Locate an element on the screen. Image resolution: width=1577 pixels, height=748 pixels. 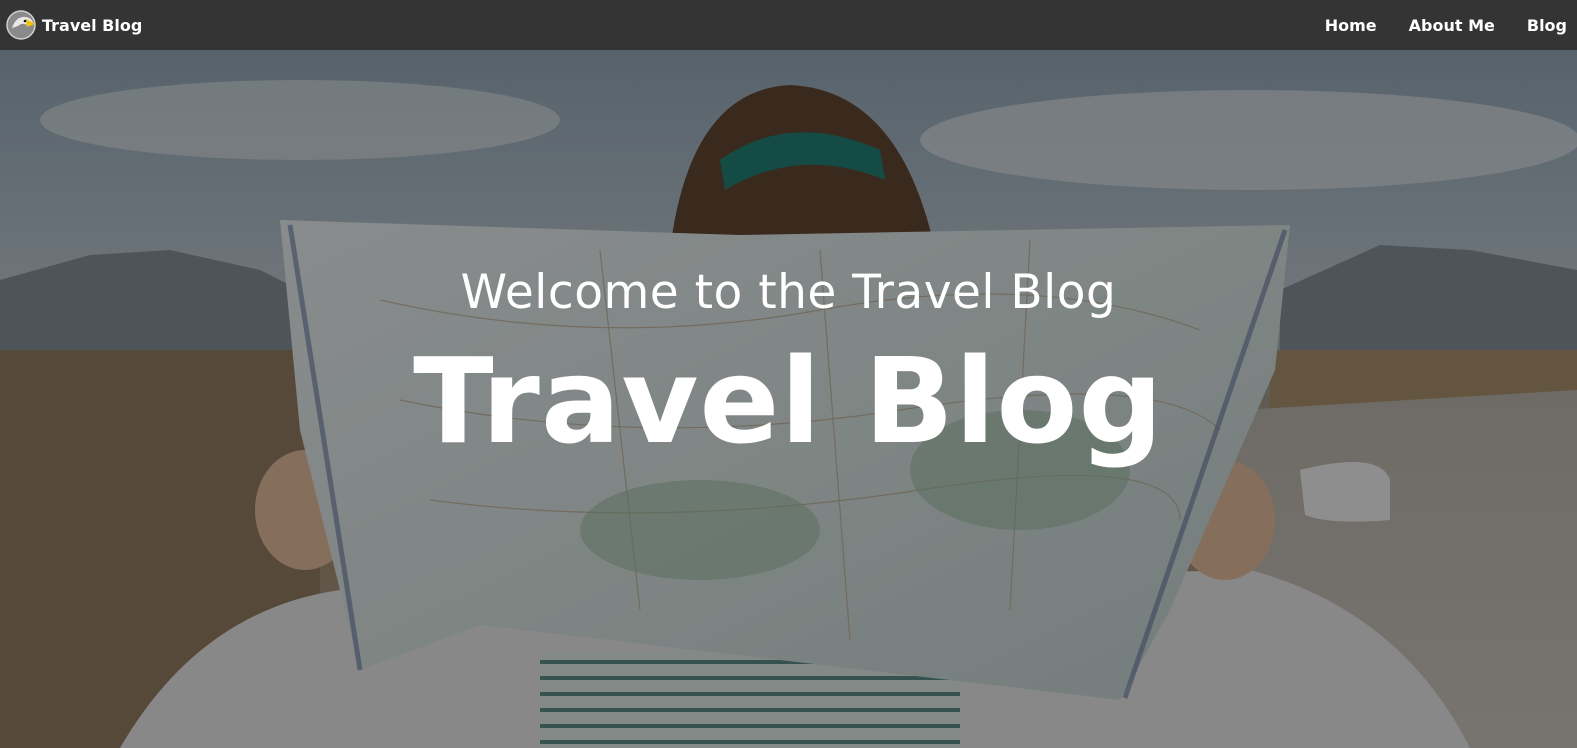
brand-link: Travel Blog is located at coordinates (74, 25).